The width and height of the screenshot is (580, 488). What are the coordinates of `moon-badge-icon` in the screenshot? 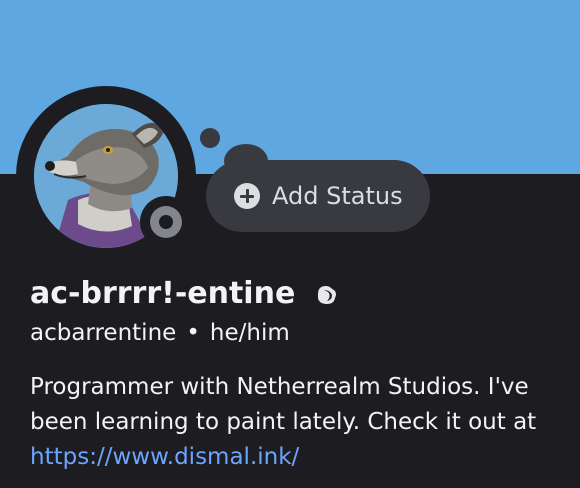 It's located at (326, 294).